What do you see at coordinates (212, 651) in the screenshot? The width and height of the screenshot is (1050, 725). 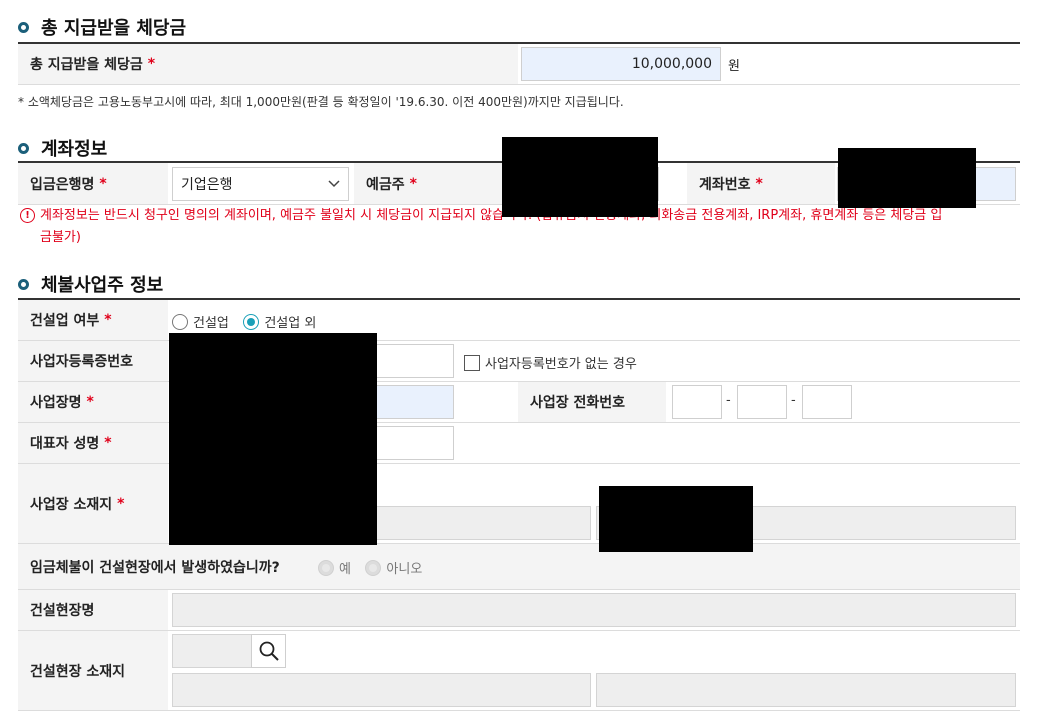 I see `site-zipcode-input` at bounding box center [212, 651].